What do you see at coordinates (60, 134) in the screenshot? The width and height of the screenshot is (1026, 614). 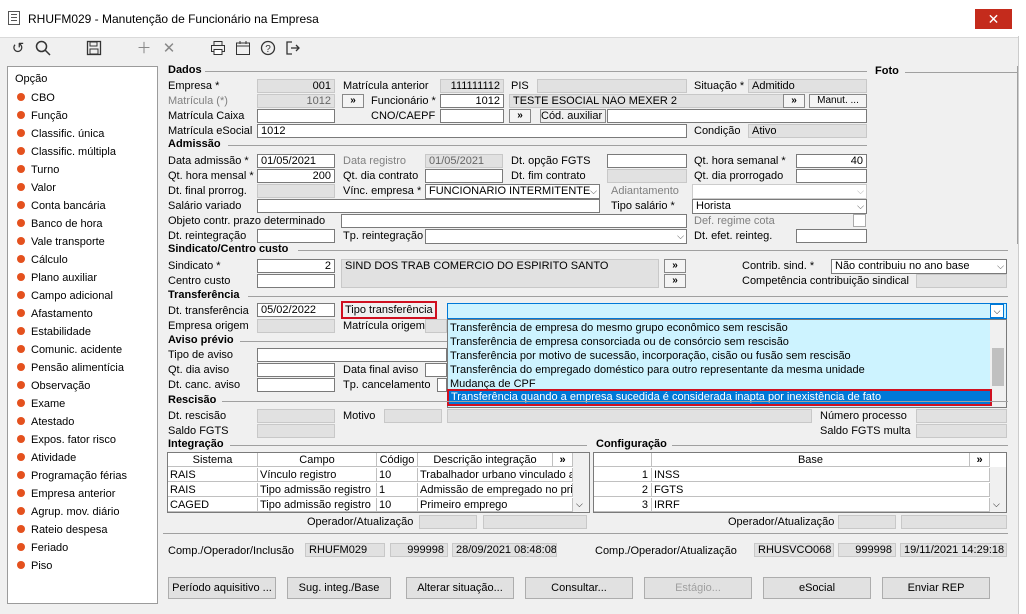 I see `sidebar-option: Classific. única` at bounding box center [60, 134].